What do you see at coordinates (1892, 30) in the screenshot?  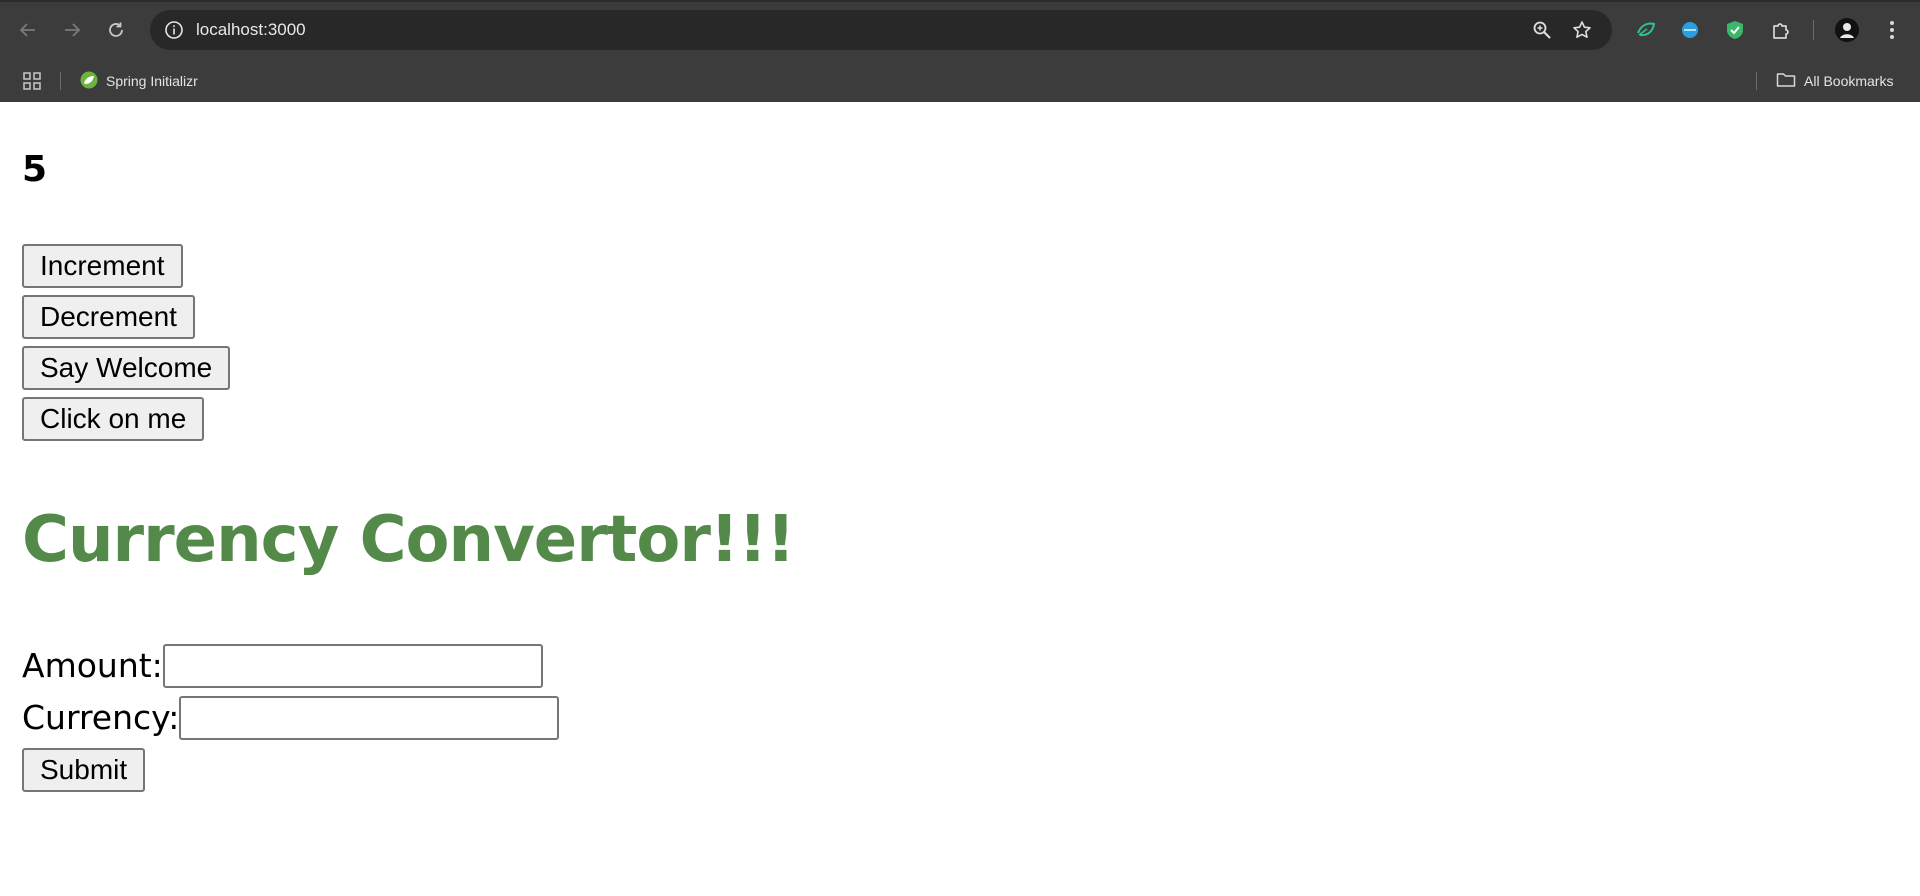 I see `kebab-menu-icon` at bounding box center [1892, 30].